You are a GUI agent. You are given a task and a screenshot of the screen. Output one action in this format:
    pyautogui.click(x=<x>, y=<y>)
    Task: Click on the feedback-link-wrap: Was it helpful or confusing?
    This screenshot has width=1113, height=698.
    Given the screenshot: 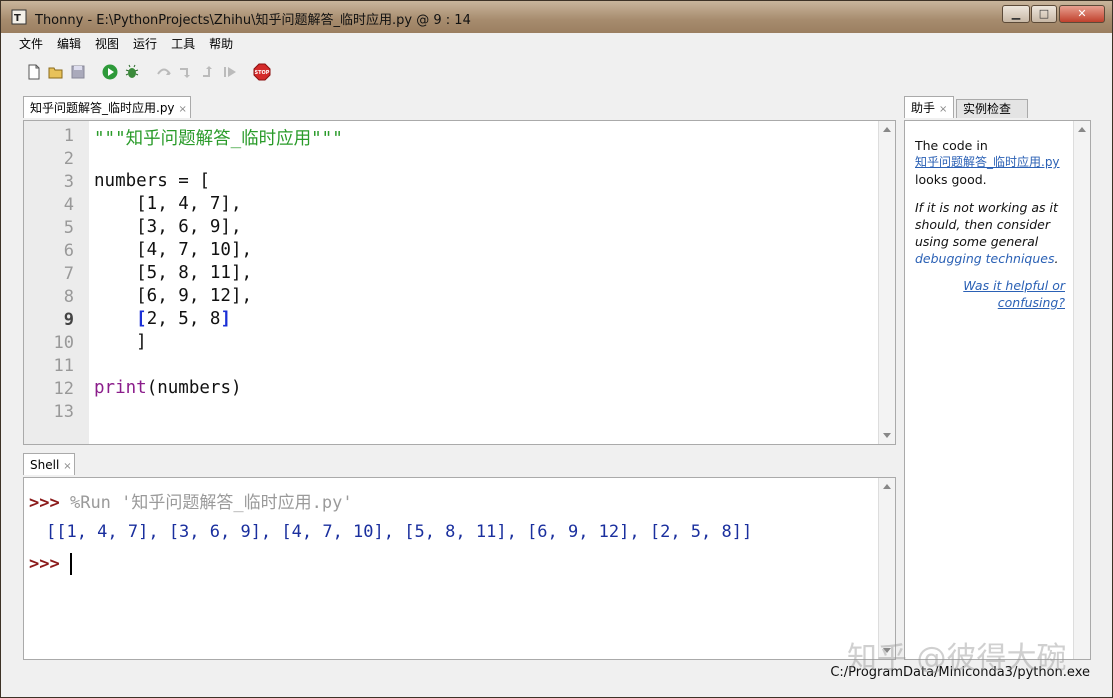 What is the action you would take?
    pyautogui.click(x=990, y=294)
    